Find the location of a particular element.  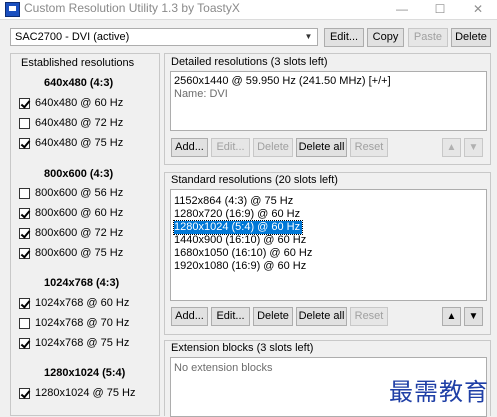

delete-display-button: Delete is located at coordinates (471, 37).